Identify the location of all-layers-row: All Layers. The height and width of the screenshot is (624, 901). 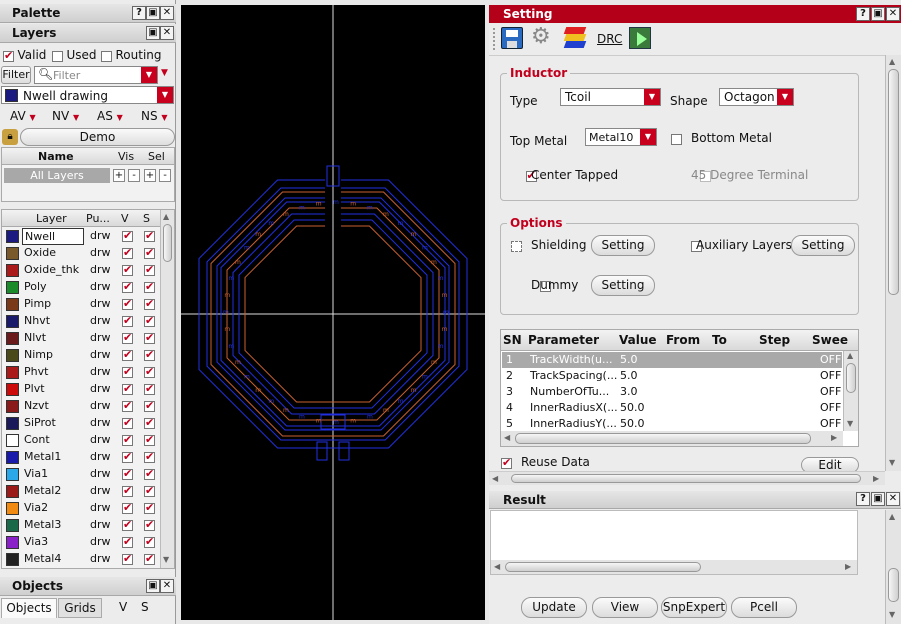
(57, 175).